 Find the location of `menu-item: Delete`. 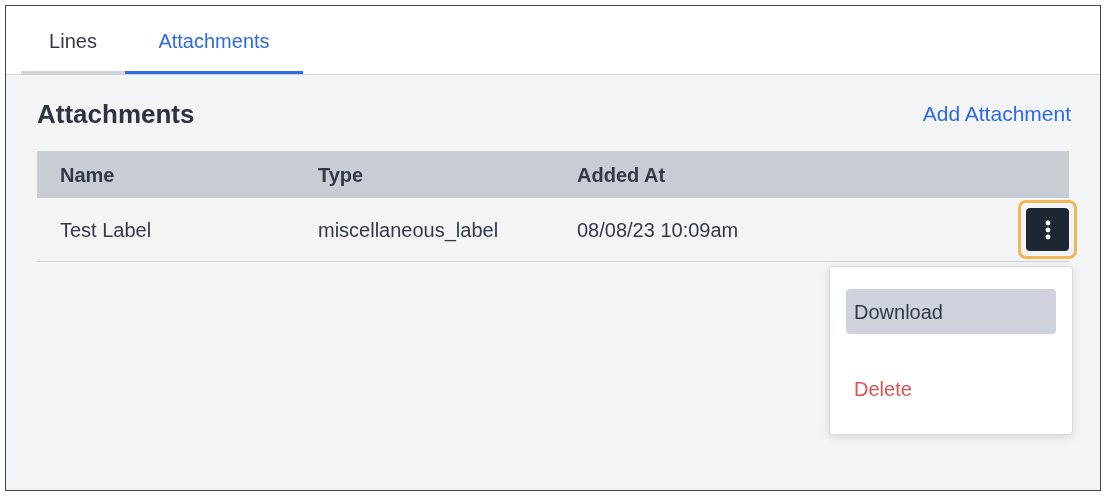

menu-item: Delete is located at coordinates (951, 388).